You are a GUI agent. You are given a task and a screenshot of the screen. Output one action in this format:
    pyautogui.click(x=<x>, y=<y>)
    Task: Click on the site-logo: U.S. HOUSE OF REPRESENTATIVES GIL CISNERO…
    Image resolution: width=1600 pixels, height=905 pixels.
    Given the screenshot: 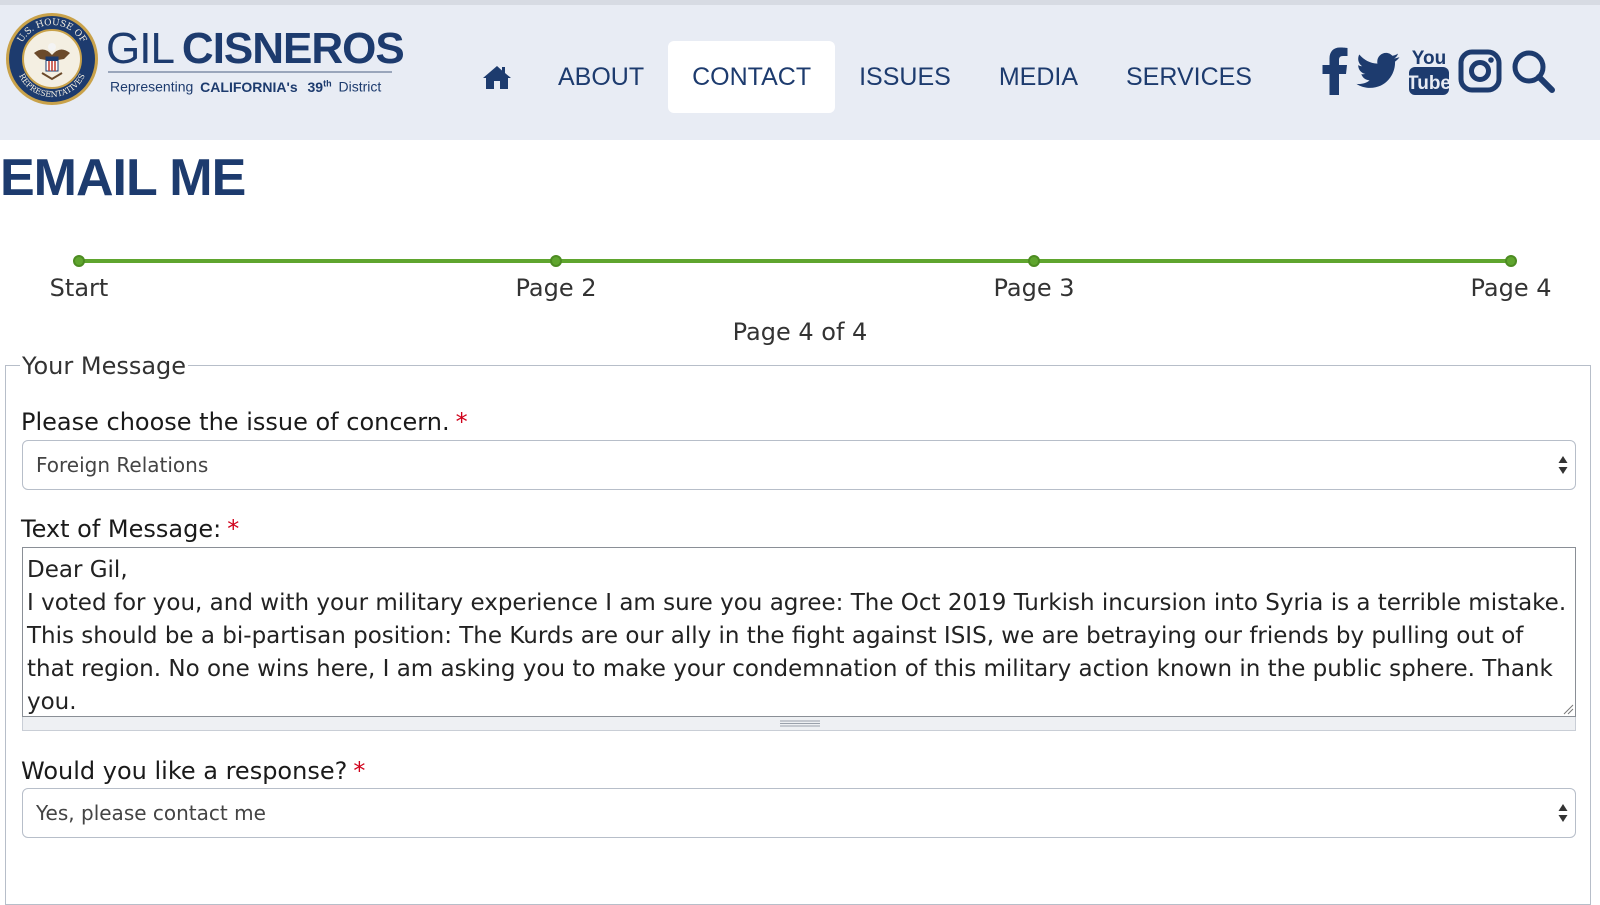 What is the action you would take?
    pyautogui.click(x=204, y=61)
    